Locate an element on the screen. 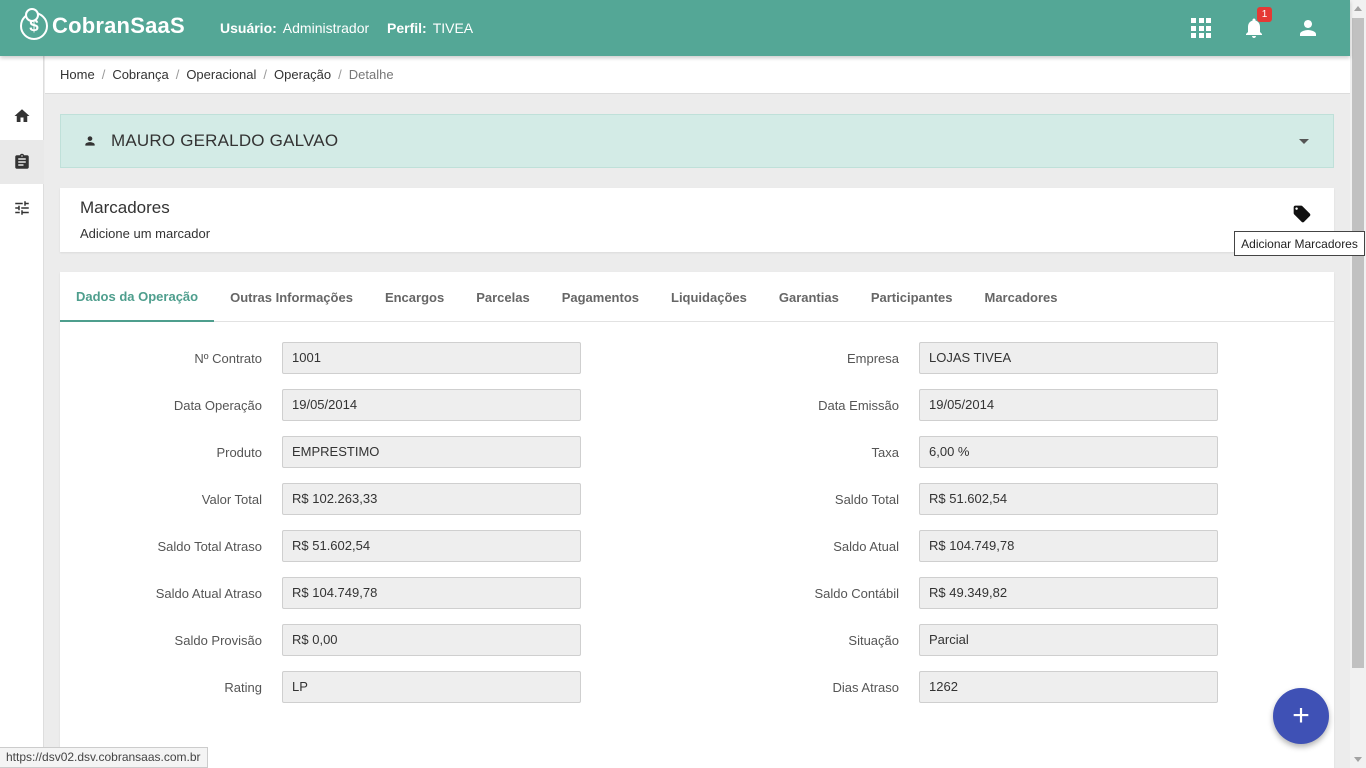 Image resolution: width=1366 pixels, height=768 pixels. tab-dados-operacao: Dados da Operação is located at coordinates (137, 297).